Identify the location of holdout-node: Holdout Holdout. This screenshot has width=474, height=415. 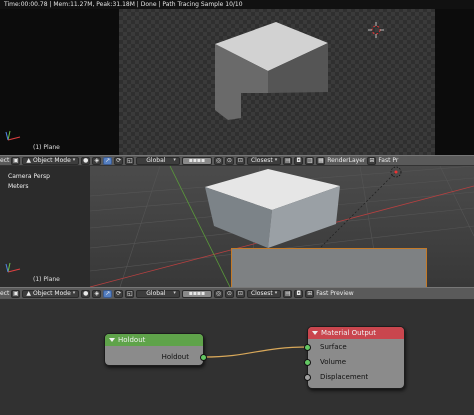
(155, 349).